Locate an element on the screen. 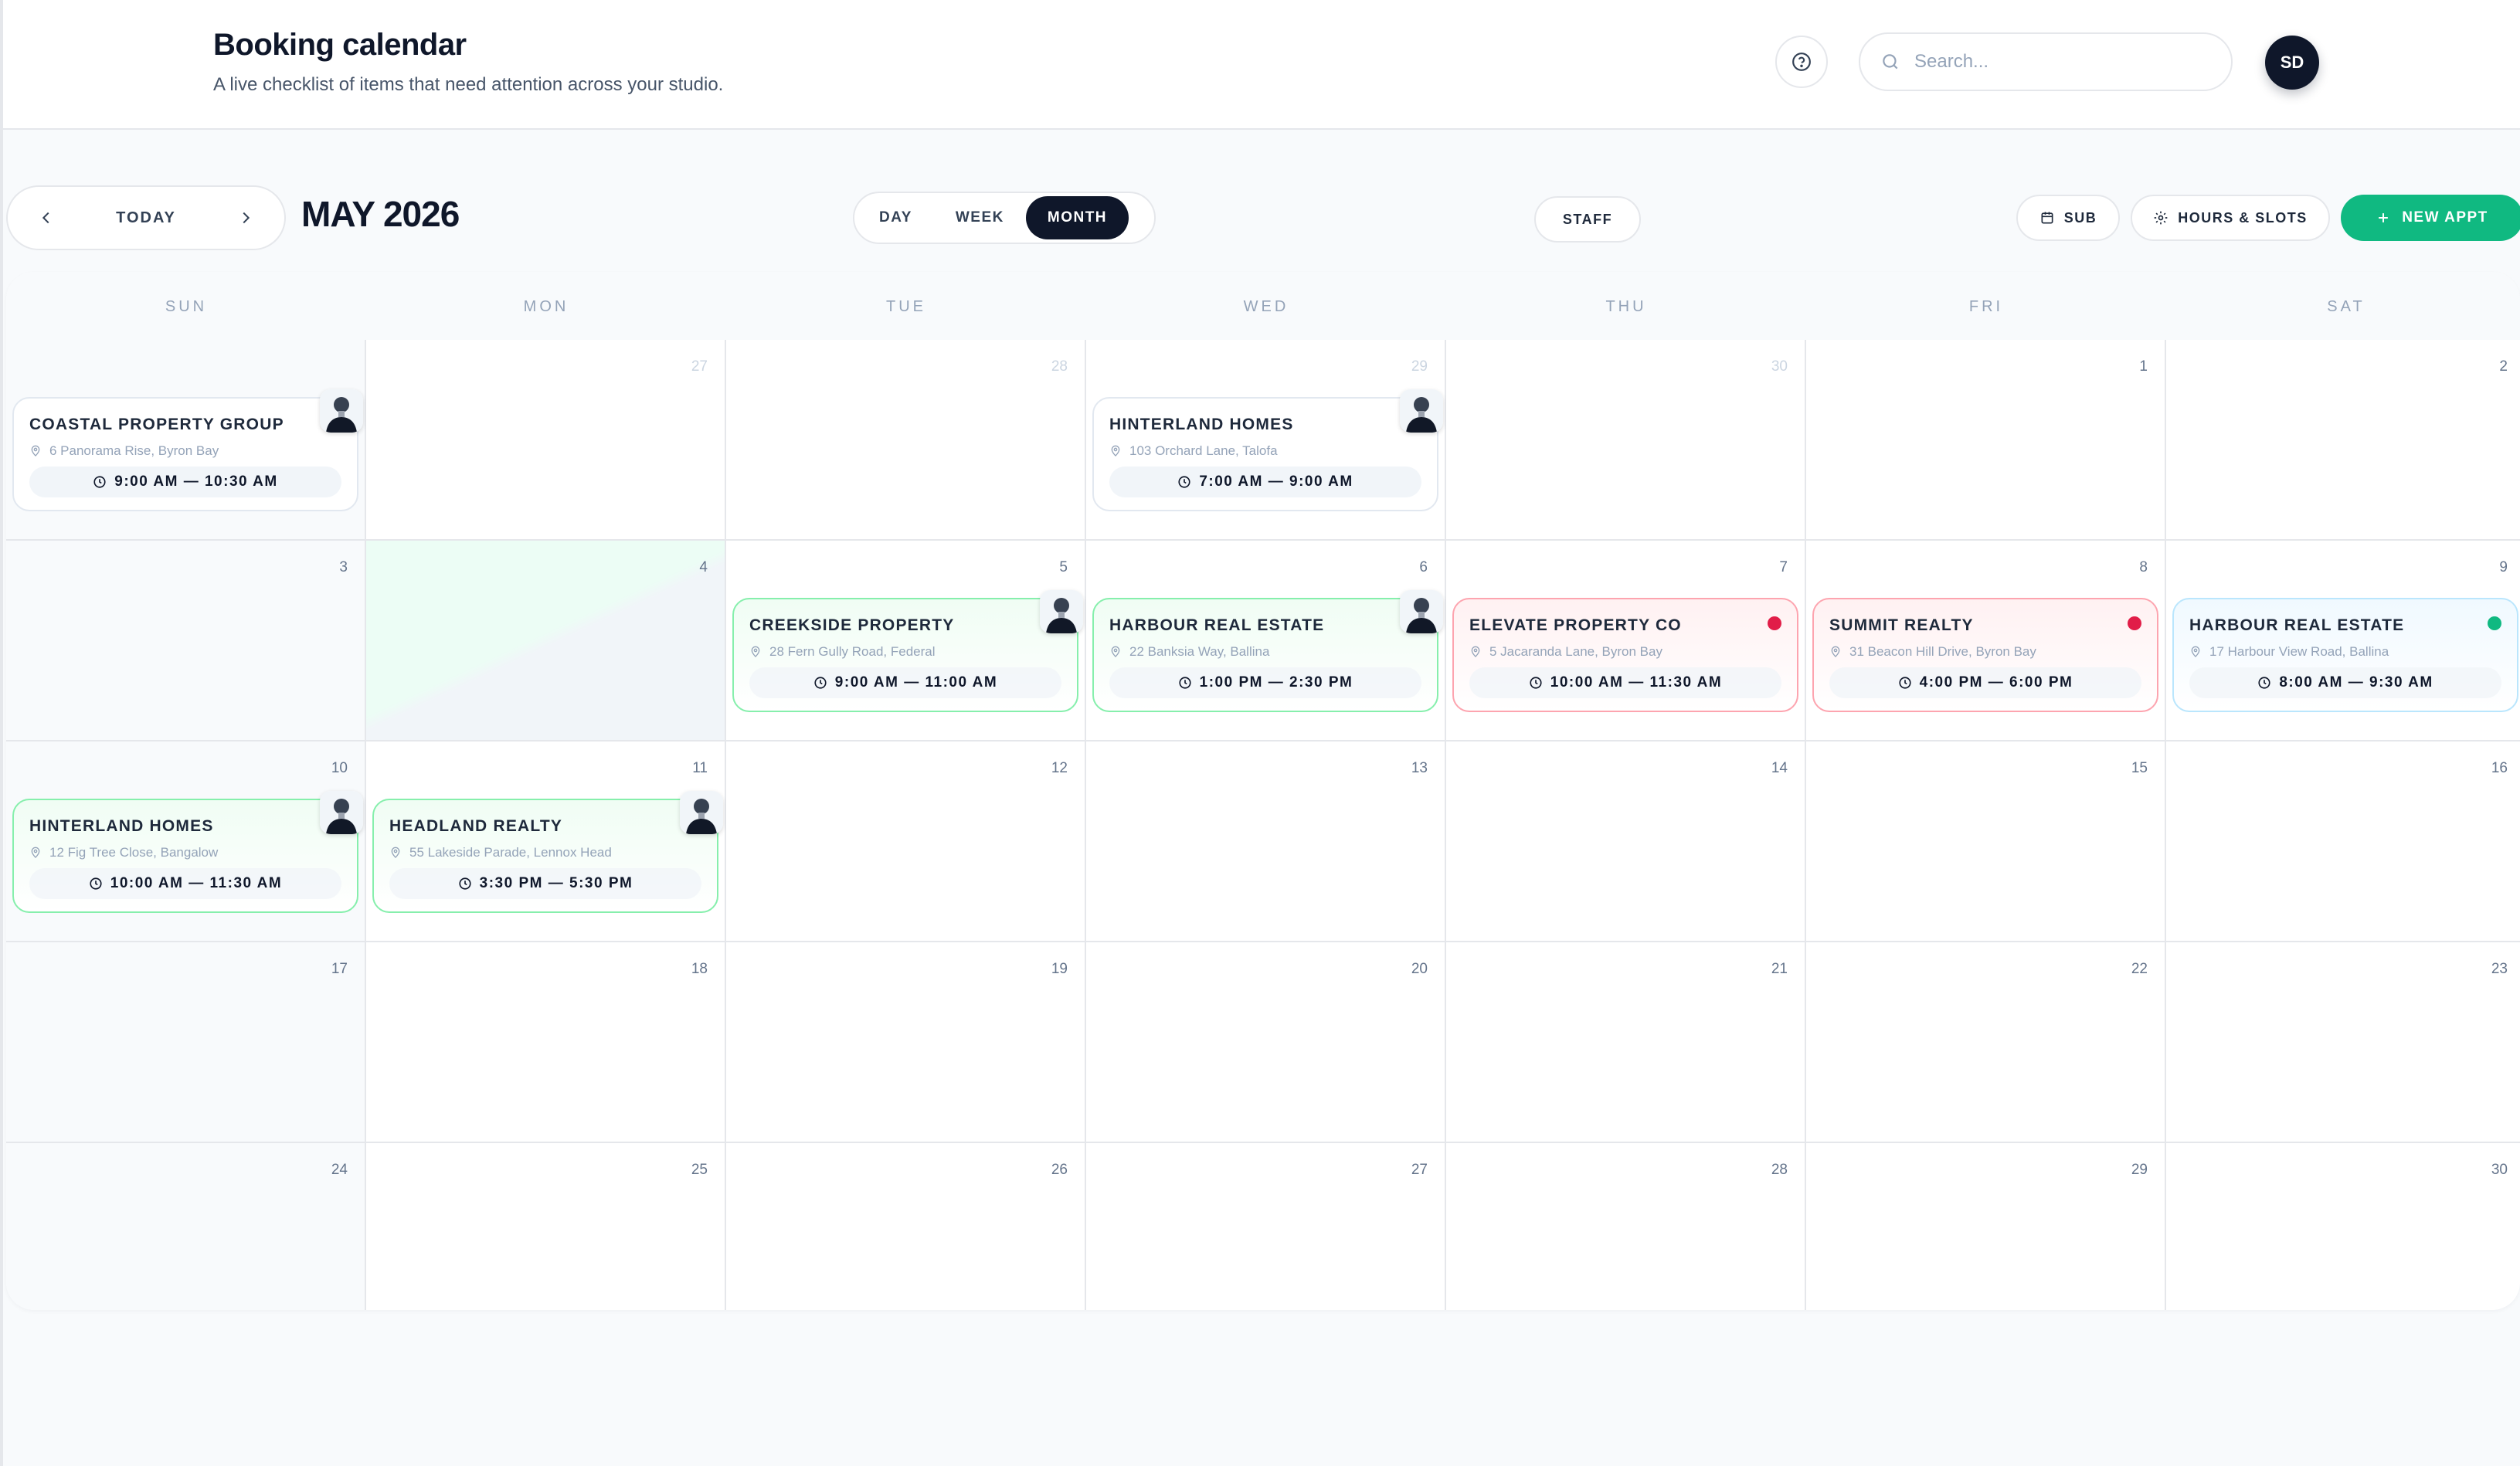  day-cell: 15 is located at coordinates (1986, 841).